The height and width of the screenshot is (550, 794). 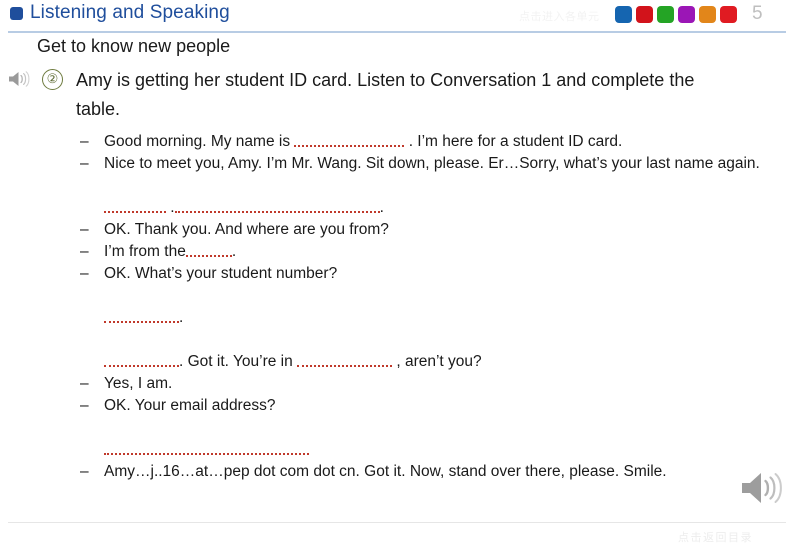 What do you see at coordinates (170, 251) in the screenshot?
I see `dialogue-text: I’m from the.` at bounding box center [170, 251].